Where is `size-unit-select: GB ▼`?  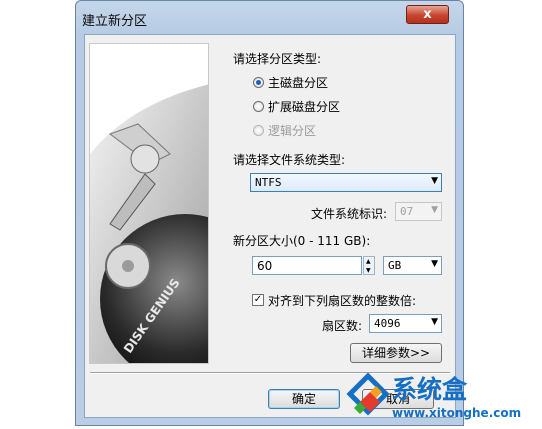
size-unit-select: GB ▼ is located at coordinates (412, 265).